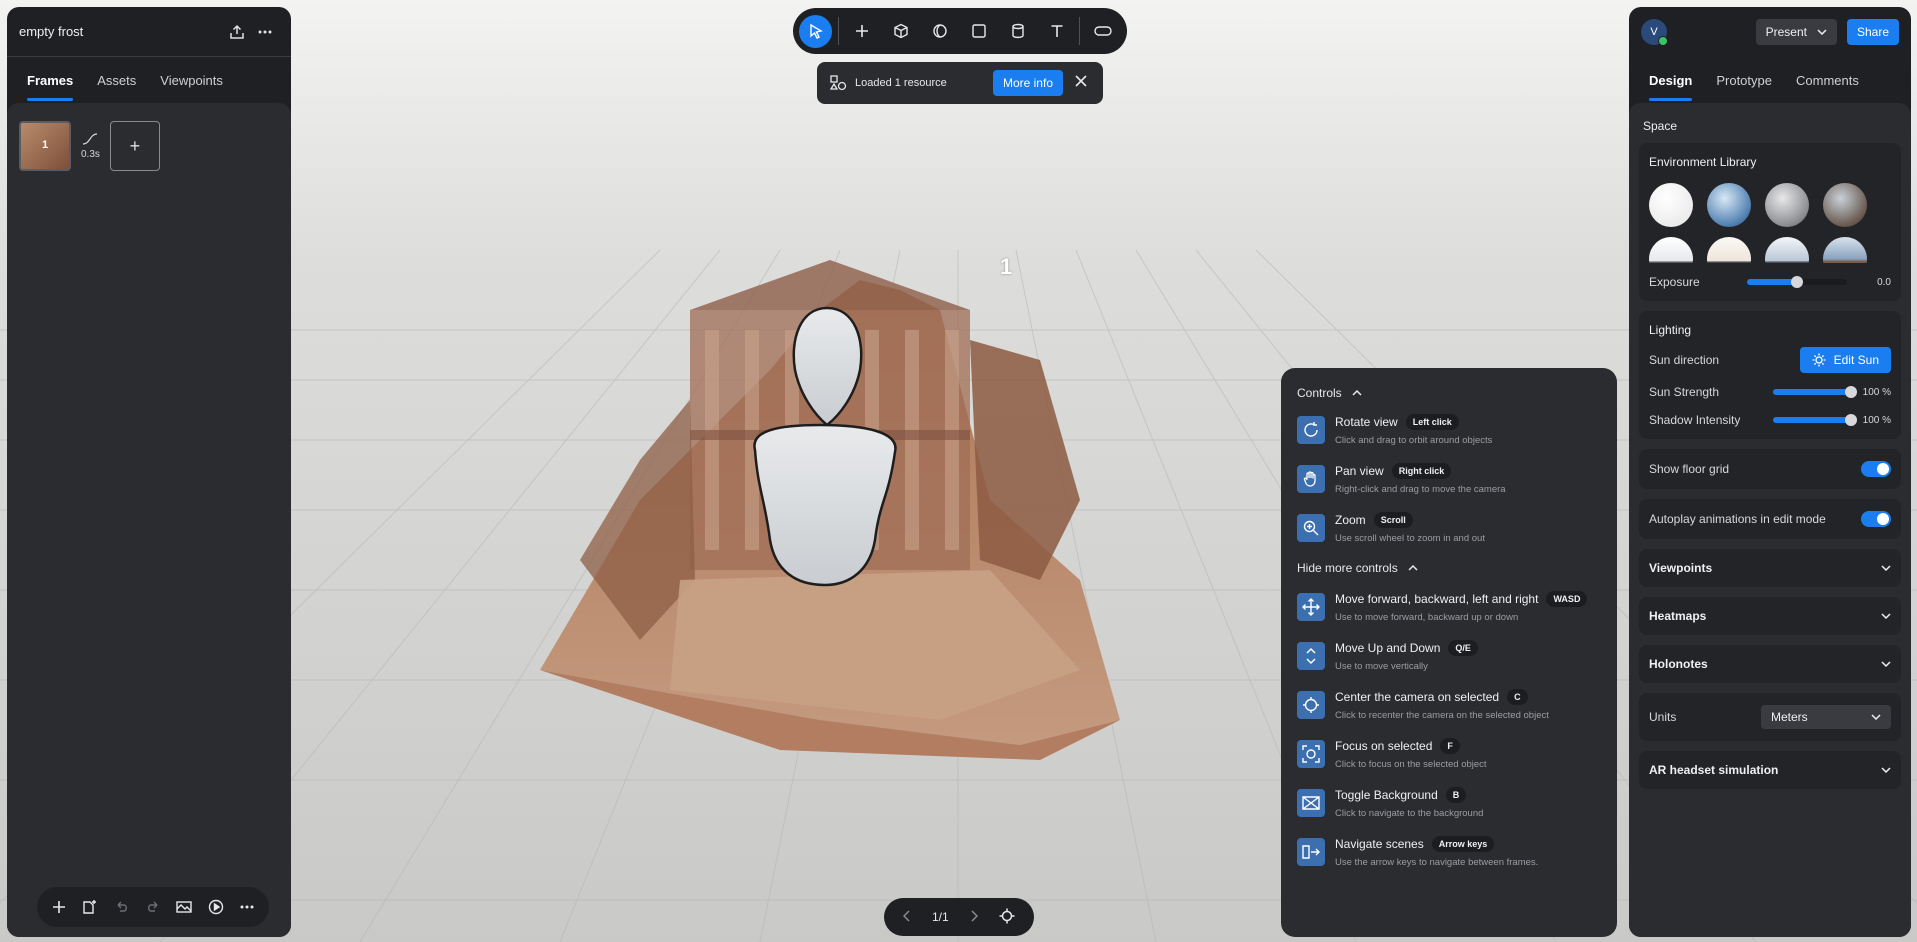 This screenshot has height=942, width=1917. Describe the element at coordinates (50, 80) in the screenshot. I see `tab-frames: Frames` at that location.